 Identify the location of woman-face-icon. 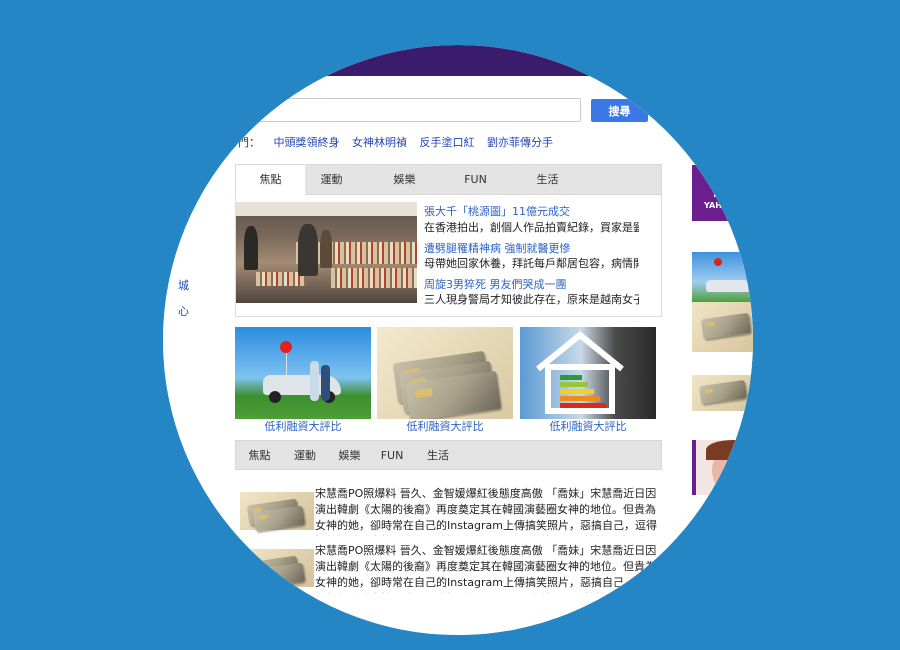
(722, 467).